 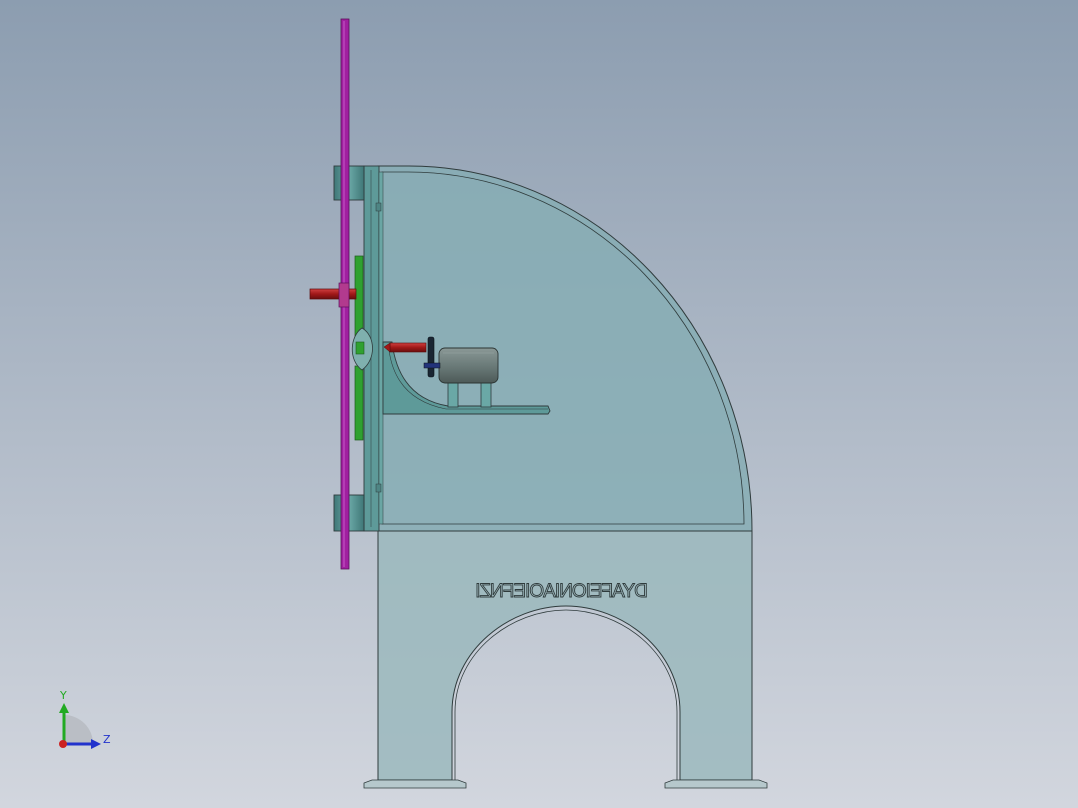 I want to click on motor-spindle, so click(x=408, y=347).